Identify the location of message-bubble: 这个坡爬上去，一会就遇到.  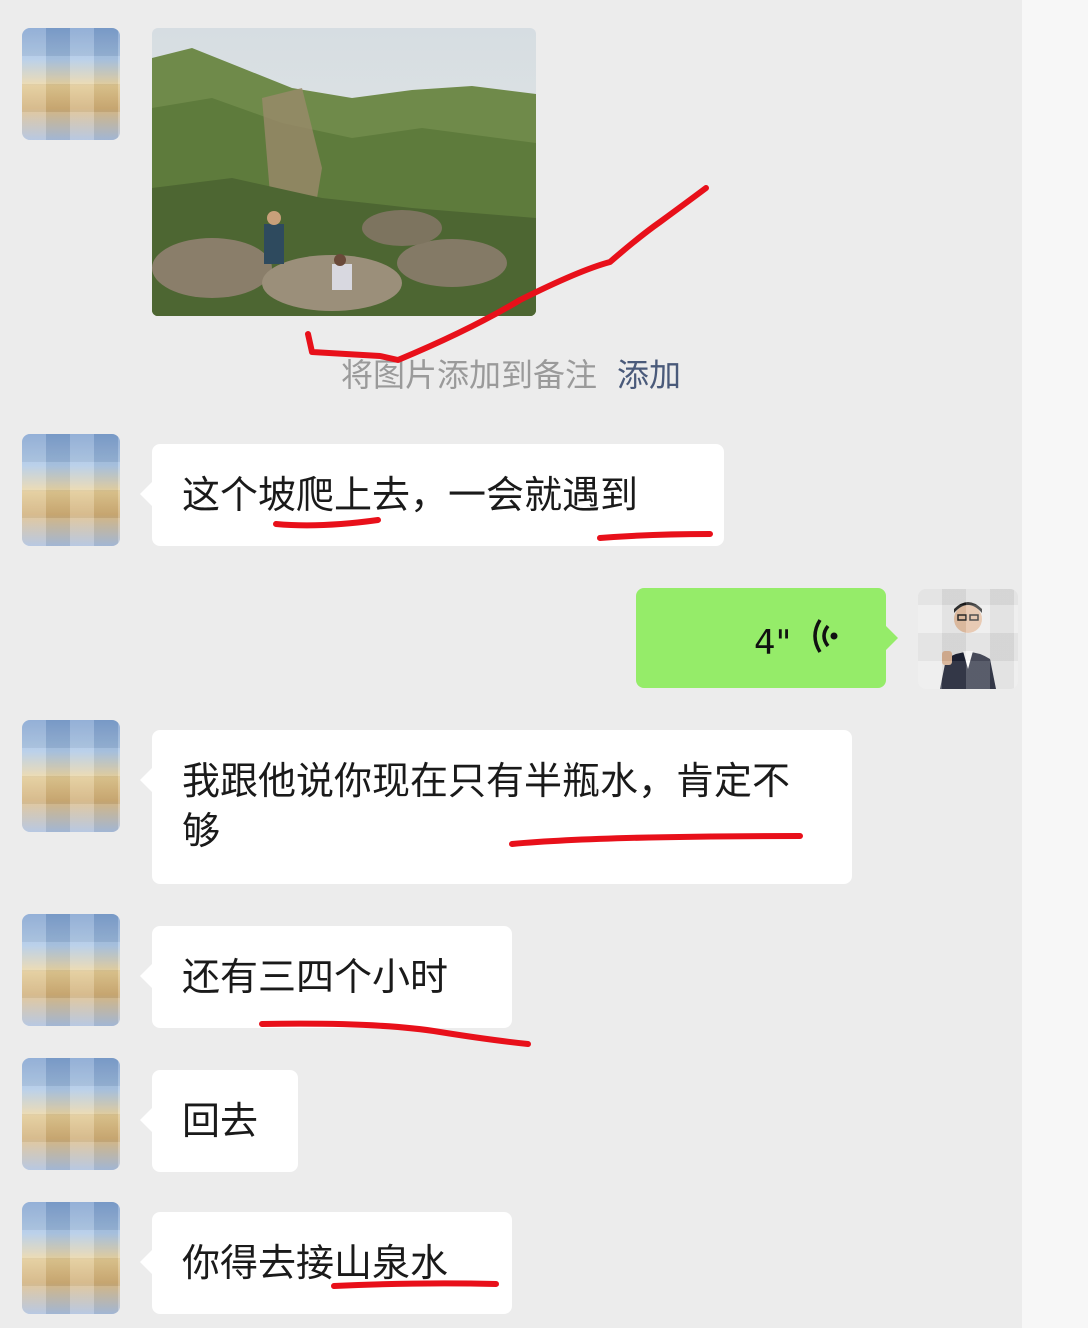
(432, 495).